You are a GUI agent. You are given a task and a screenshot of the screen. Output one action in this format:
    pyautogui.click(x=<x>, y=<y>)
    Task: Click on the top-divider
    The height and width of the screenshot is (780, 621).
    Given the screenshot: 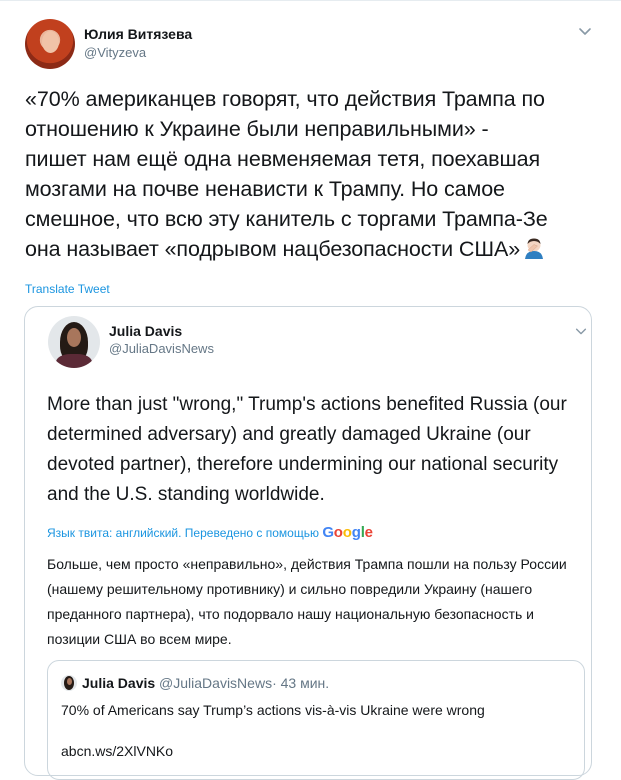 What is the action you would take?
    pyautogui.click(x=310, y=0)
    